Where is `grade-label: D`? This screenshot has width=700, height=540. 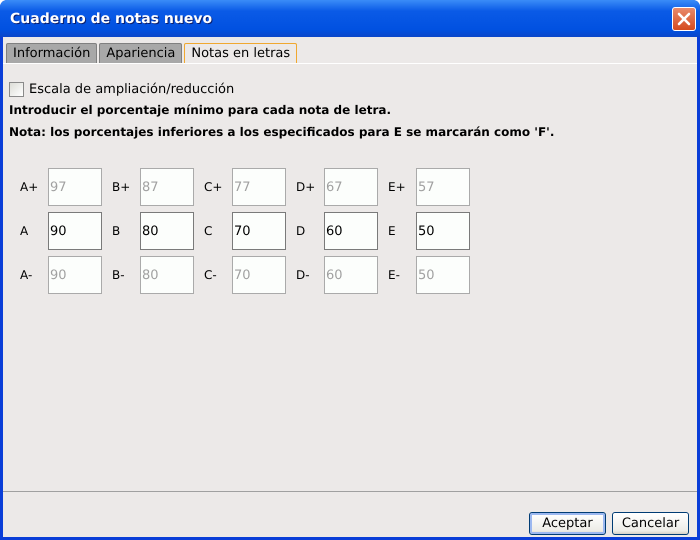 grade-label: D is located at coordinates (301, 231).